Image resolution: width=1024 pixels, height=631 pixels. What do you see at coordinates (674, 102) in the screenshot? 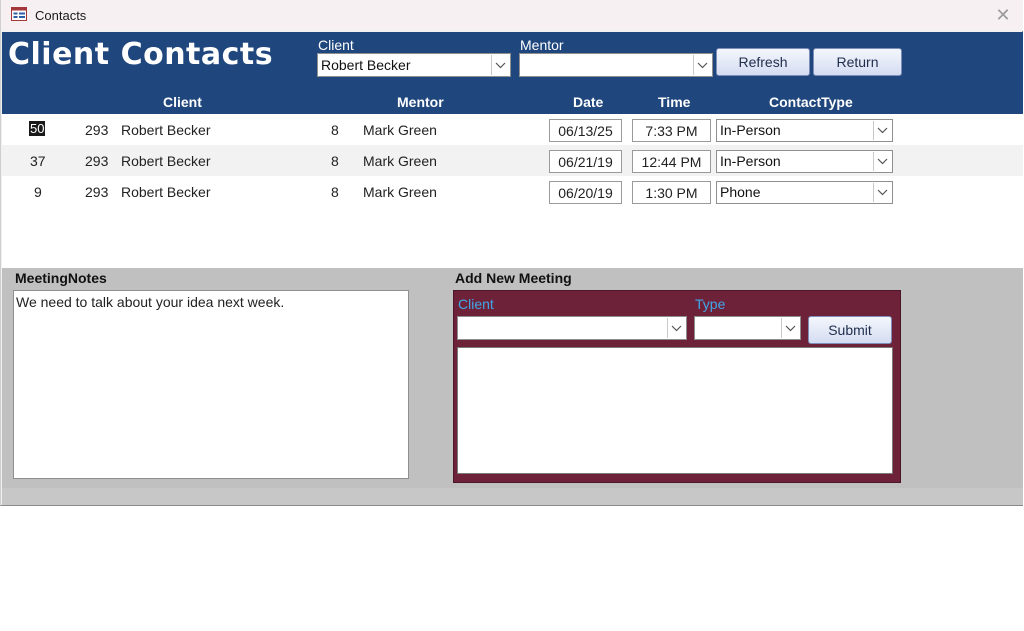
I see `column-header-time: Time` at bounding box center [674, 102].